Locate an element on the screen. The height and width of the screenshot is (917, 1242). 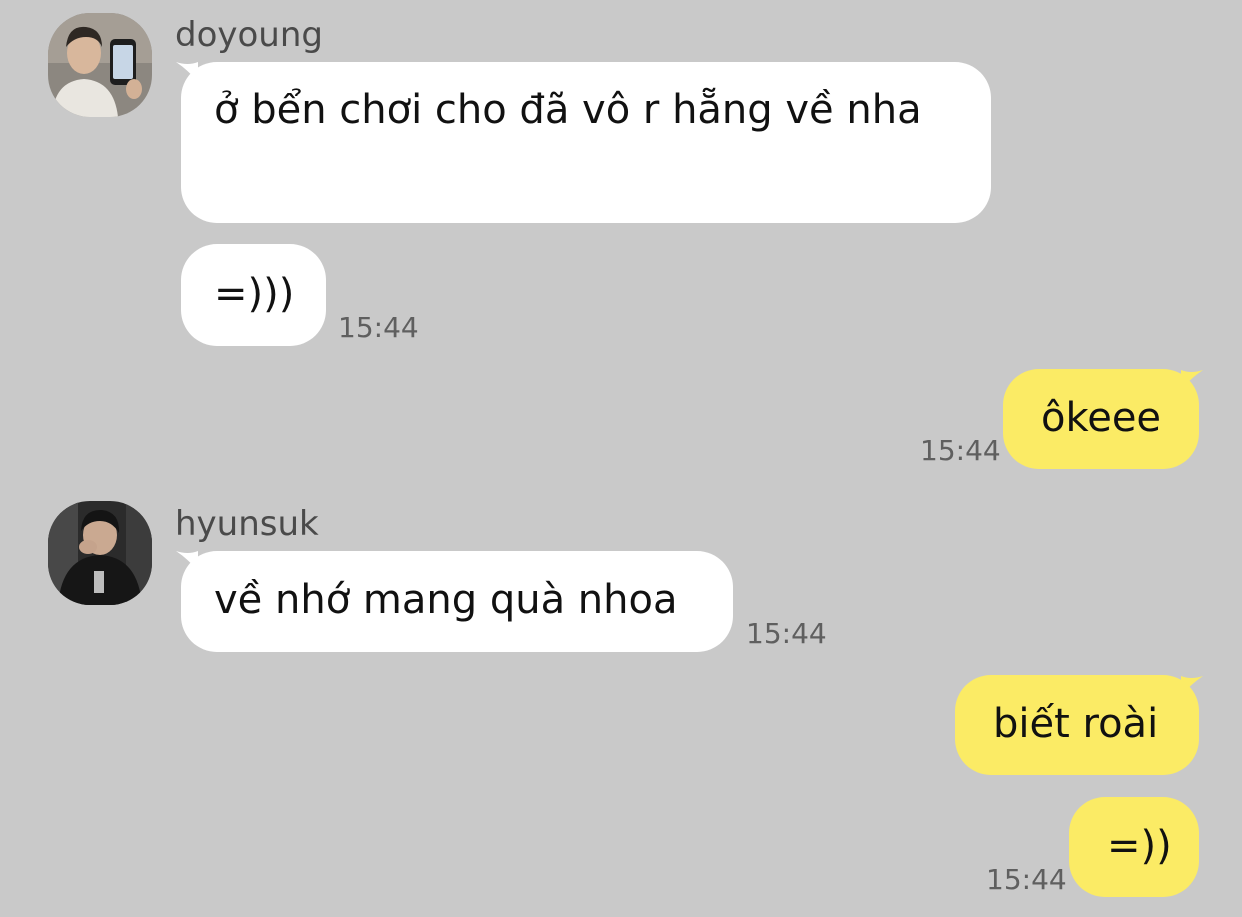
message-text: =)) is located at coordinates (1139, 846).